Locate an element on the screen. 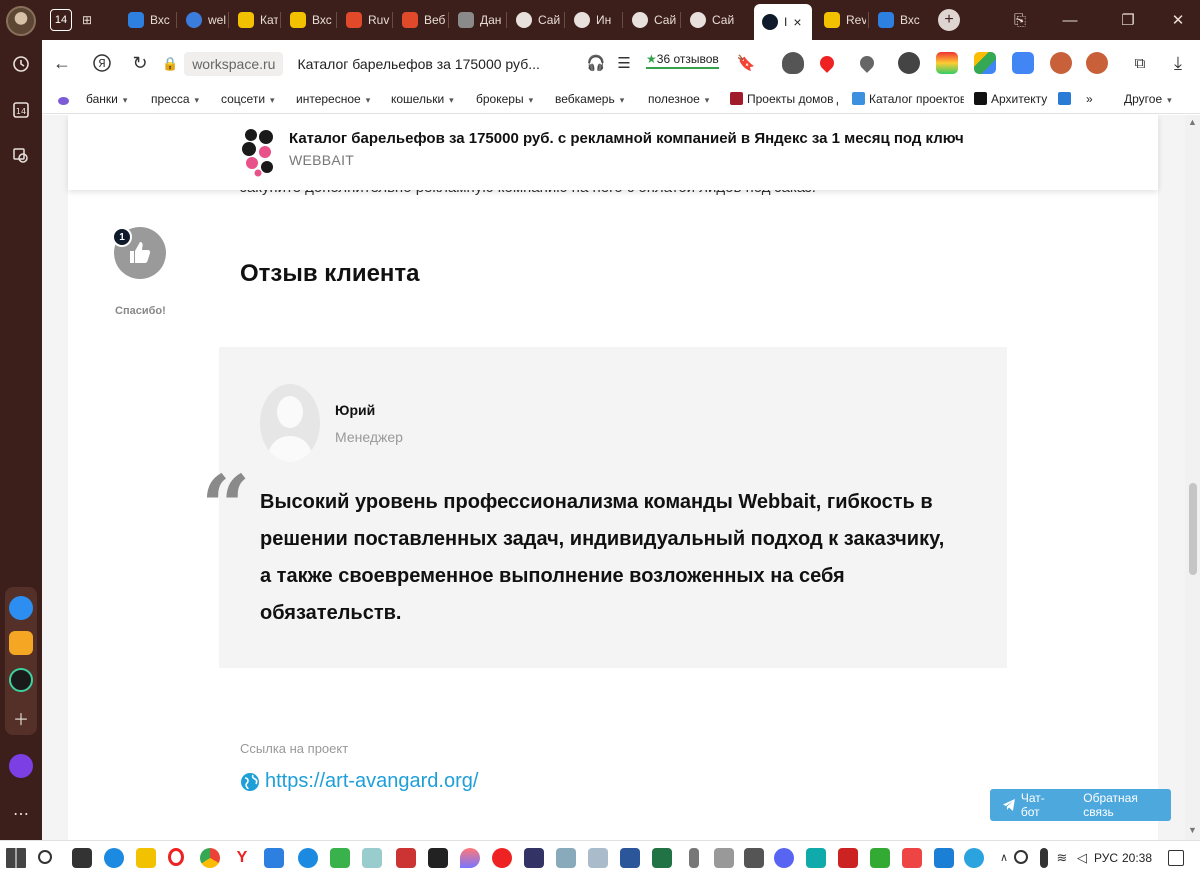 This screenshot has height=874, width=1200. tab-item: Веб is located at coordinates (420, 20).